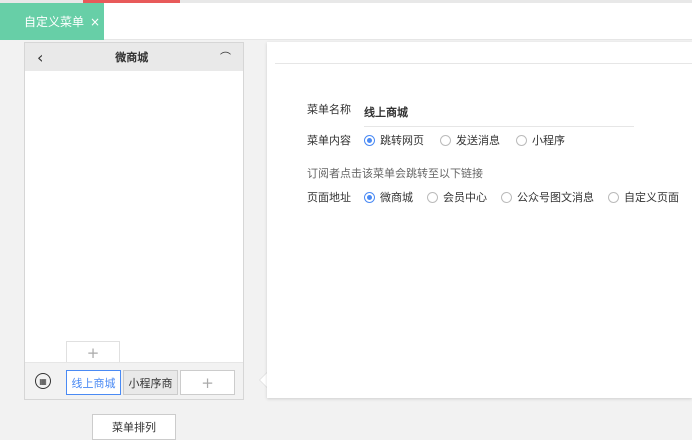 The width and height of the screenshot is (692, 440). What do you see at coordinates (388, 197) in the screenshot?
I see `radio-micro-mall: 微商城` at bounding box center [388, 197].